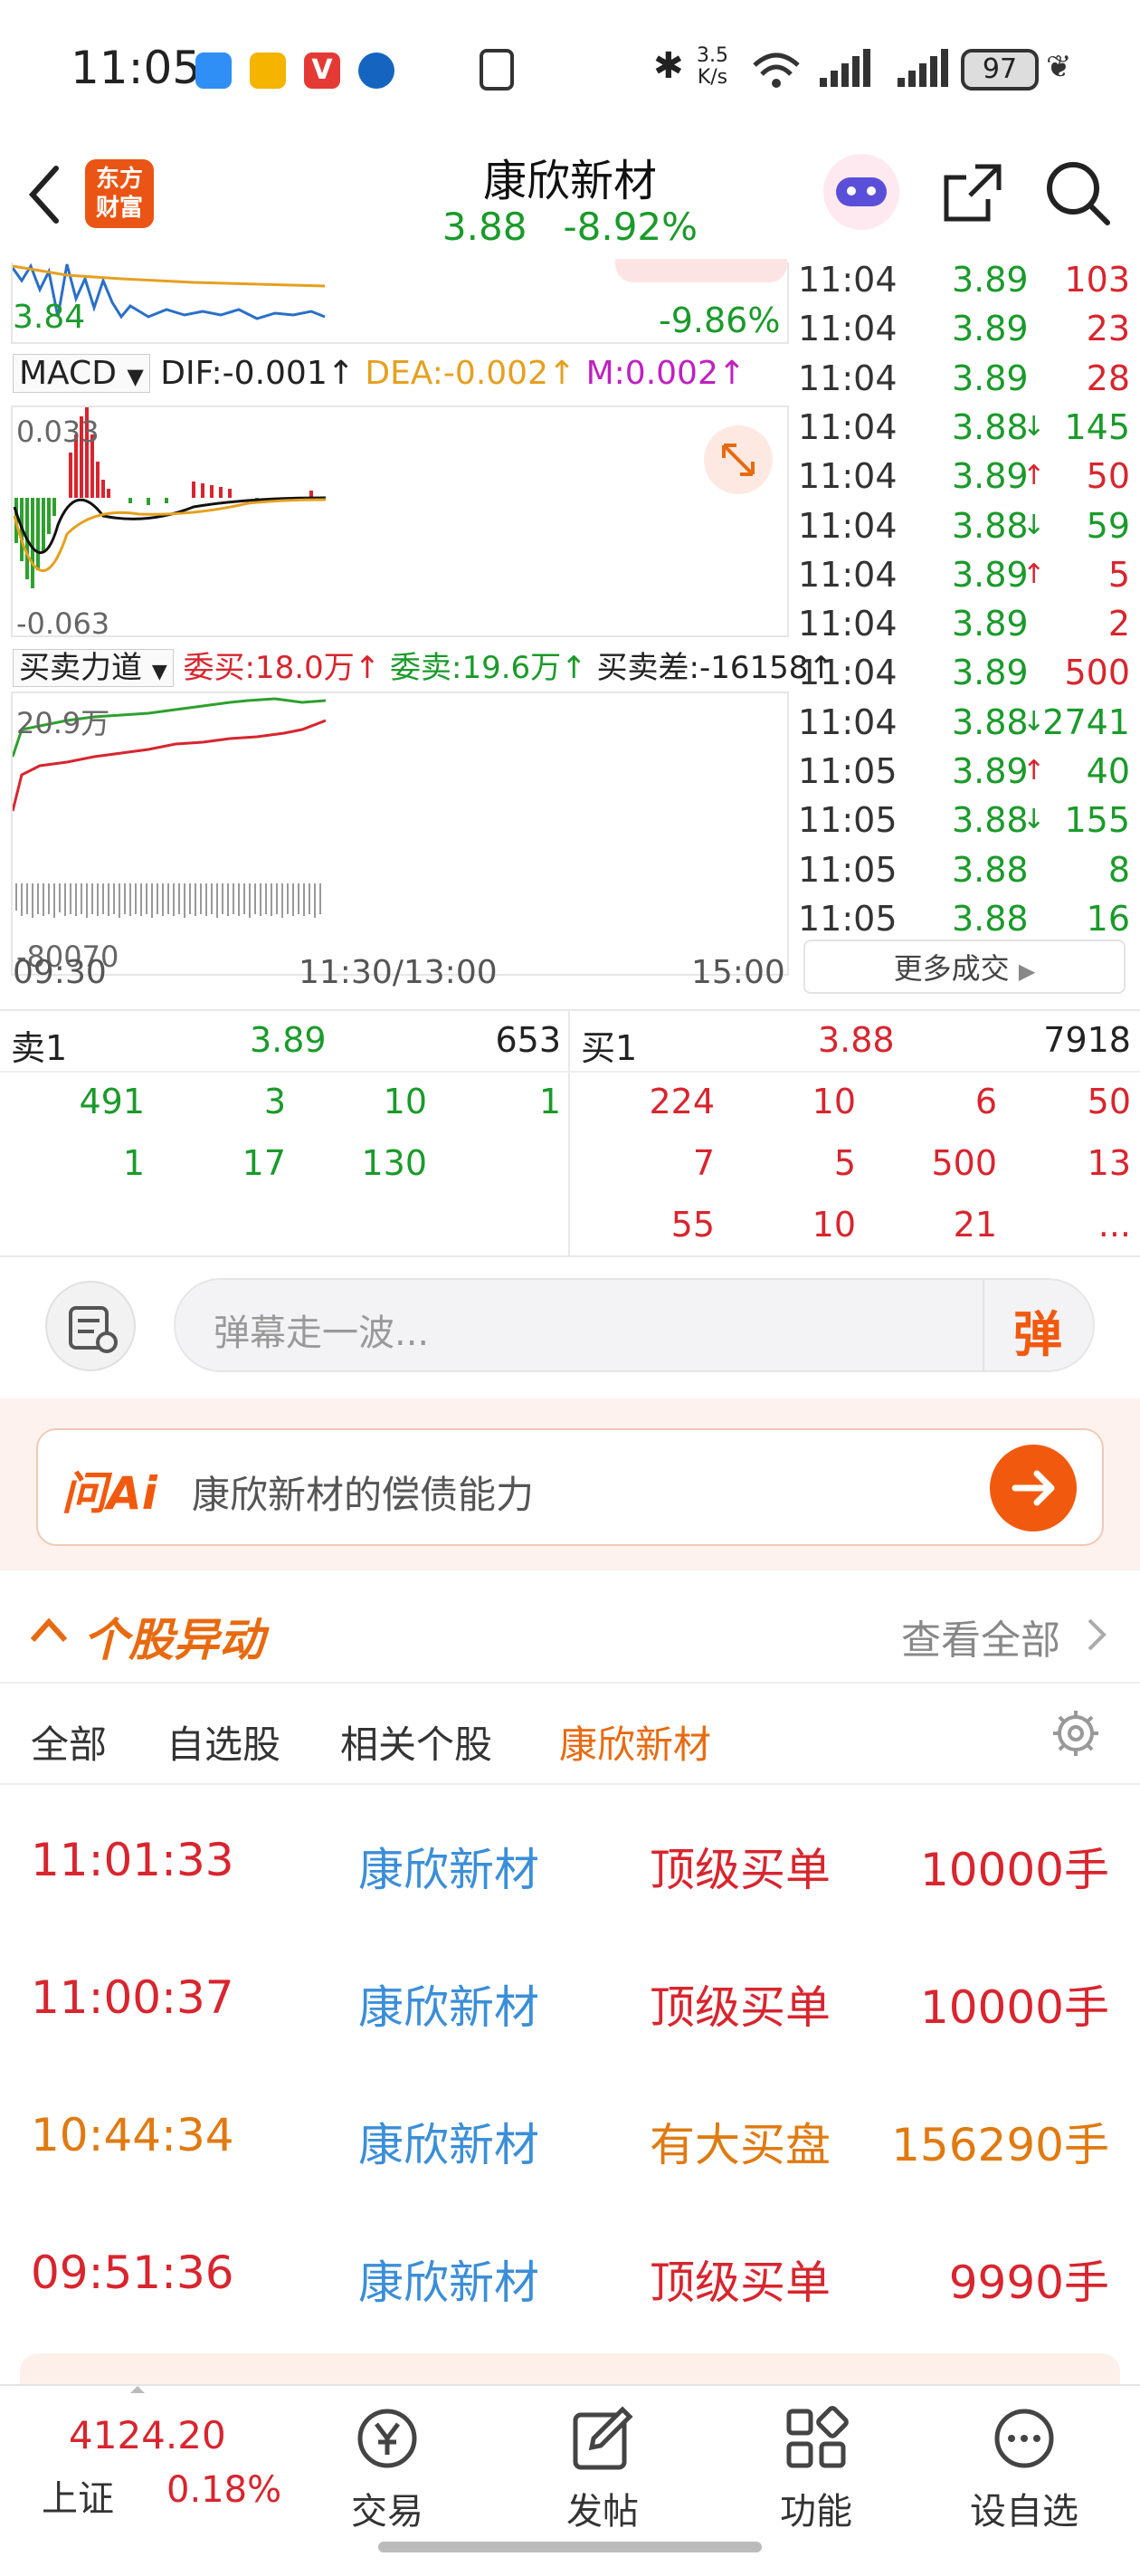 The height and width of the screenshot is (2576, 1140). I want to click on alert-tab: 相关个股, so click(416, 1742).